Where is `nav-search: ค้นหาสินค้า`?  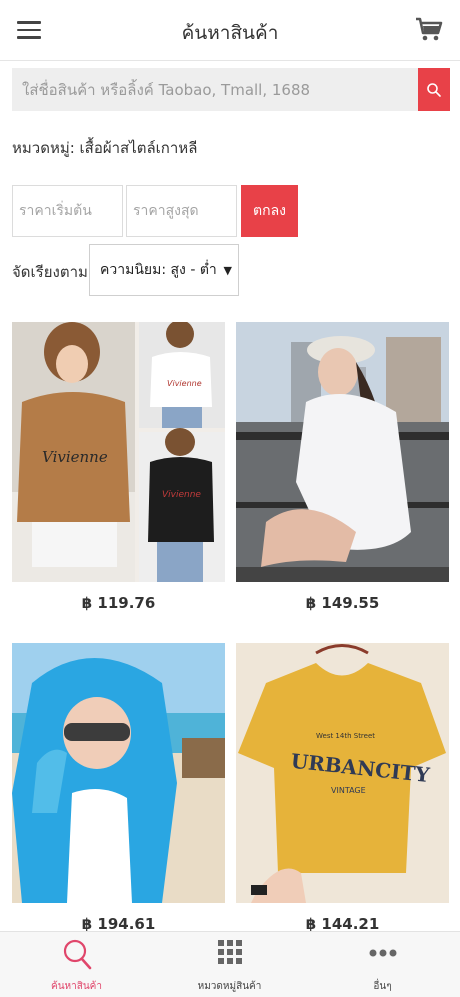 nav-search: ค้นหาสินค้า is located at coordinates (76, 964).